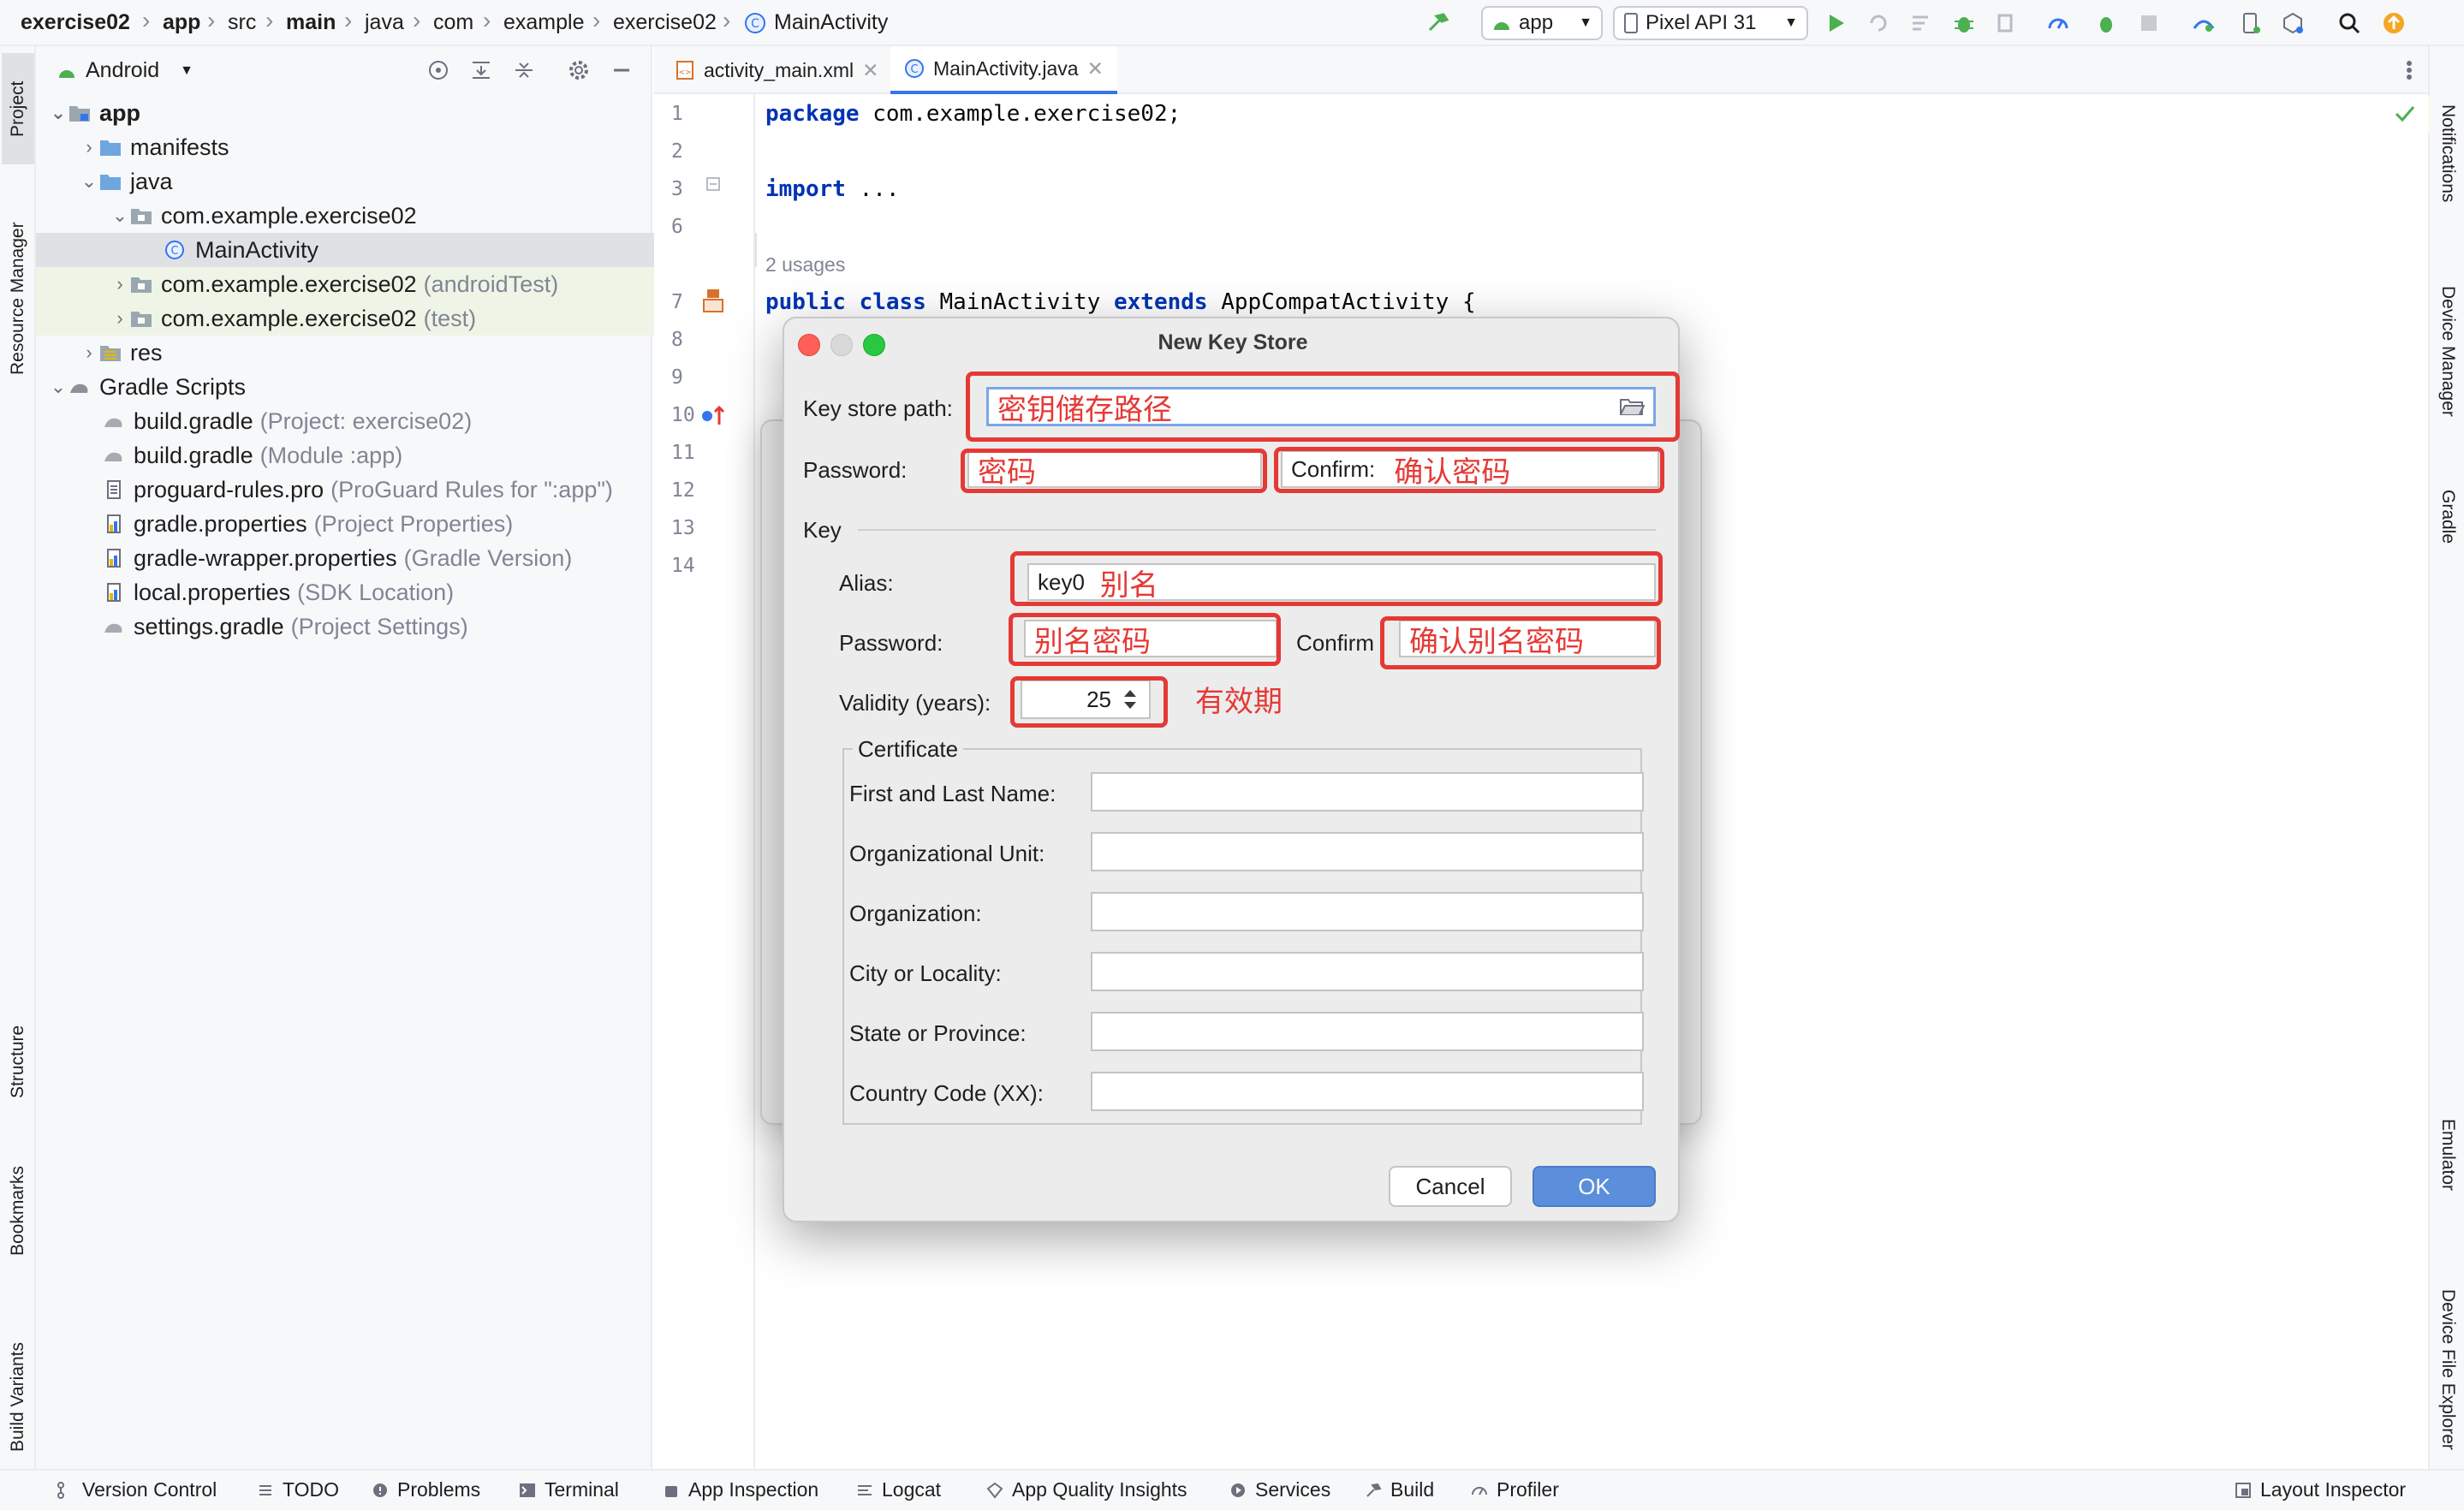 The image size is (2464, 1510). I want to click on organization-input, so click(1367, 911).